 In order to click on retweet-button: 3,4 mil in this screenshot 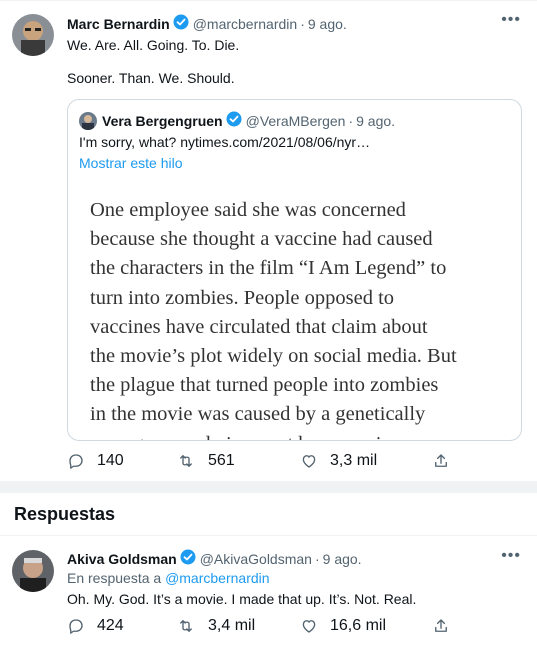, I will do `click(215, 626)`.